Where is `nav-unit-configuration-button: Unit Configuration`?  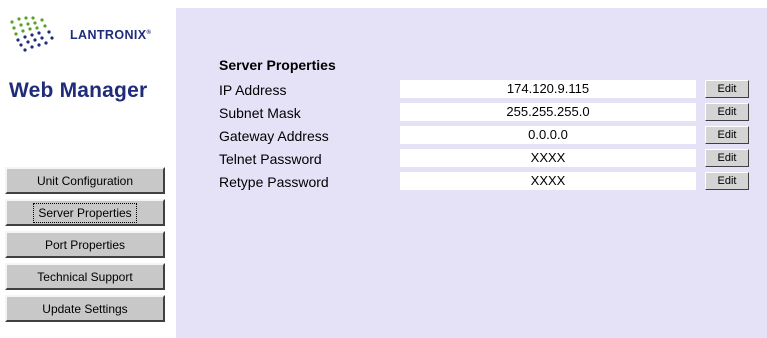
nav-unit-configuration-button: Unit Configuration is located at coordinates (85, 180).